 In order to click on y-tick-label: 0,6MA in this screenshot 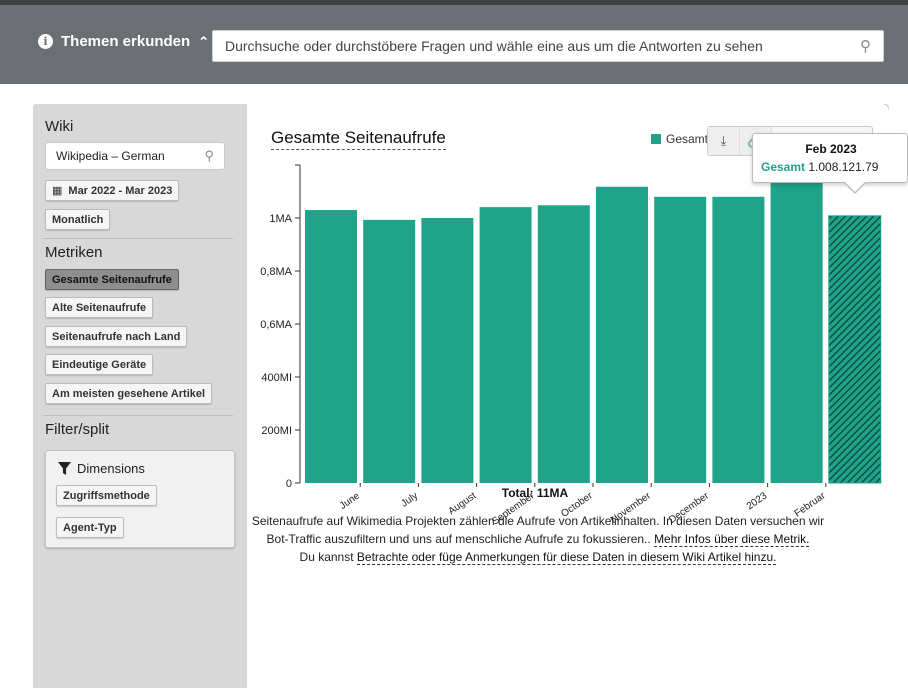, I will do `click(276, 325)`.